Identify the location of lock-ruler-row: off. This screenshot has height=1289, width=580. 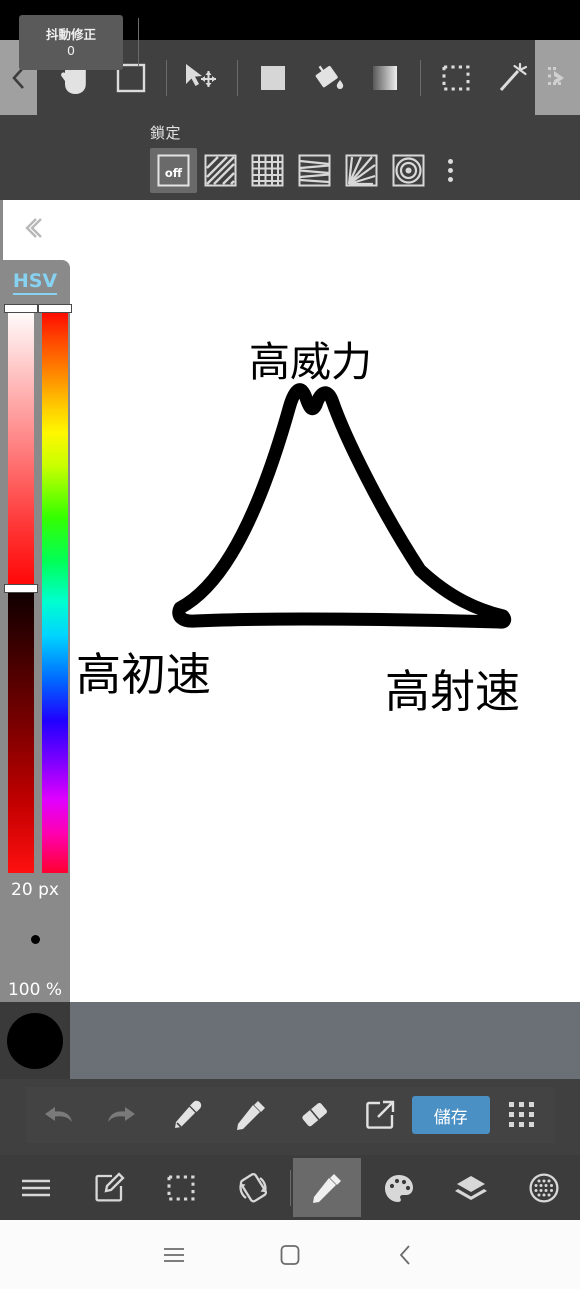
(309, 170).